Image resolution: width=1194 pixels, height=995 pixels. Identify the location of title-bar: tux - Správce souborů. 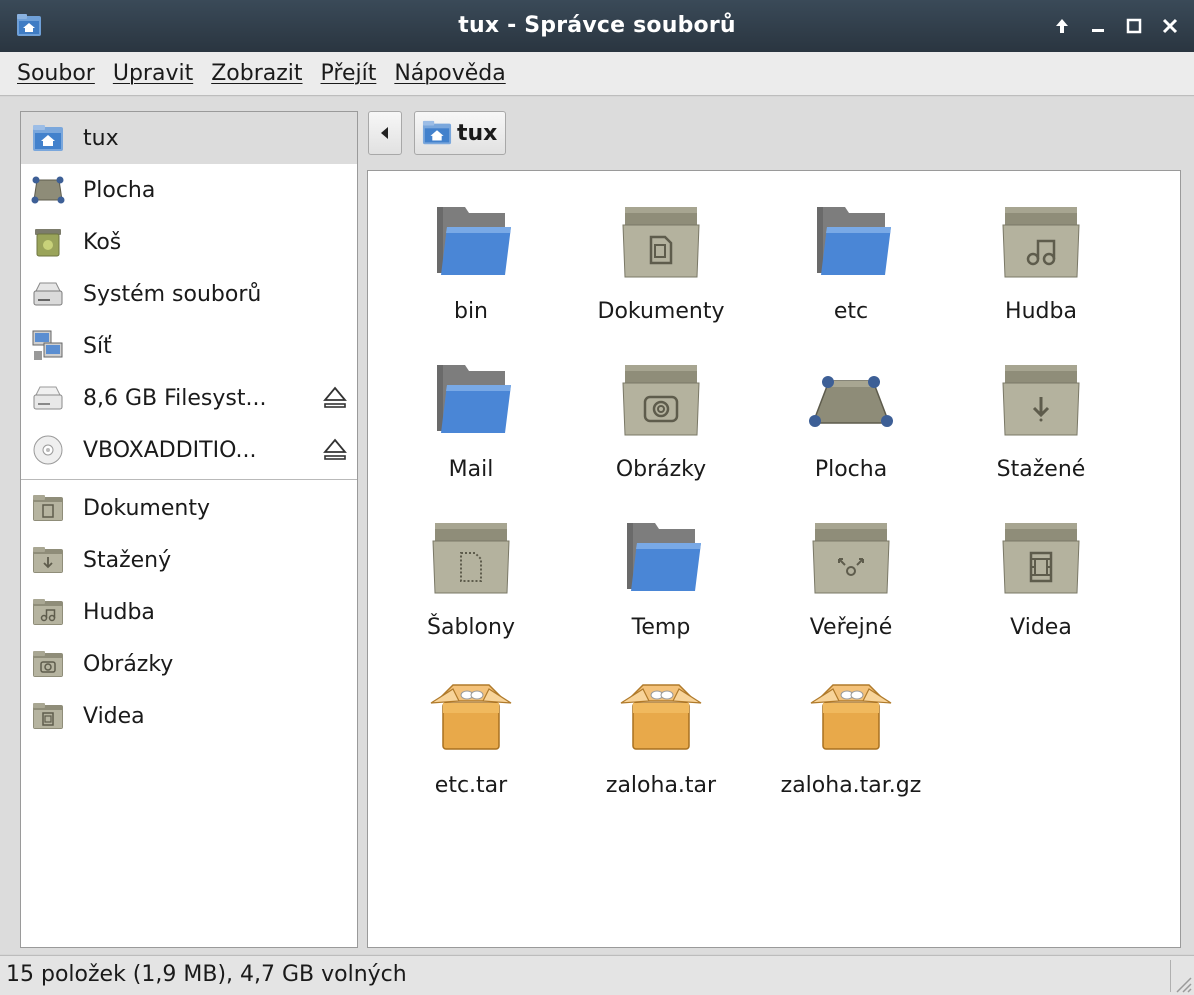
(597, 26).